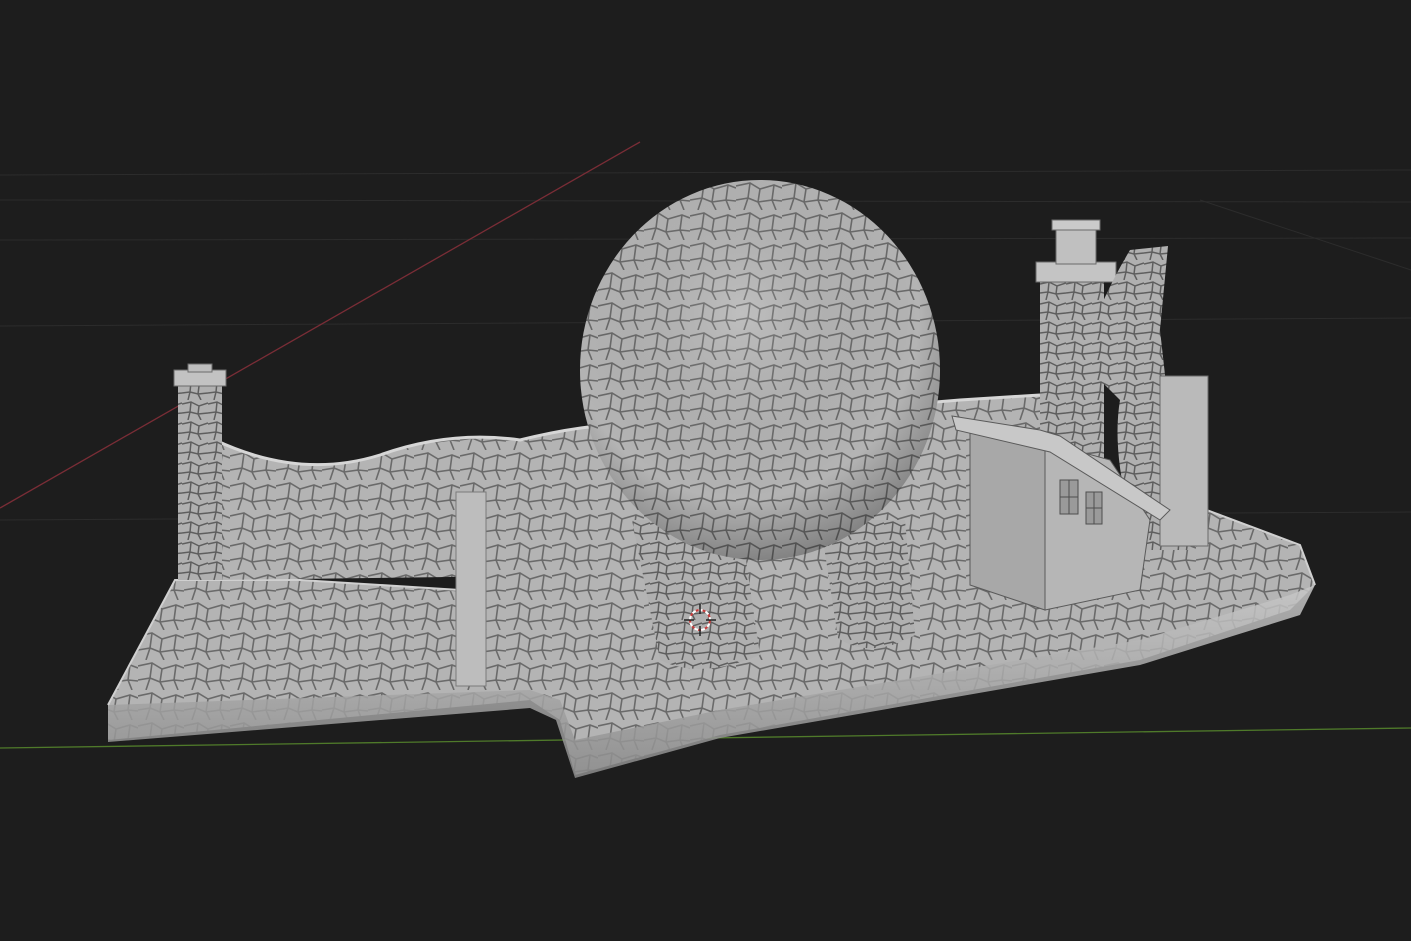 This screenshot has width=1411, height=941. I want to click on house-window-left, so click(1069, 497).